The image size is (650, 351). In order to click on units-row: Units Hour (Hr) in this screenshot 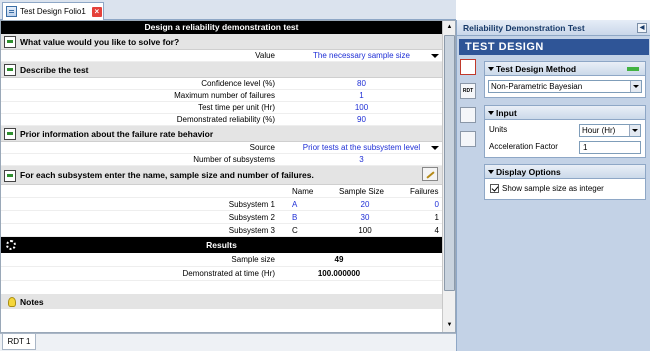, I will do `click(565, 130)`.